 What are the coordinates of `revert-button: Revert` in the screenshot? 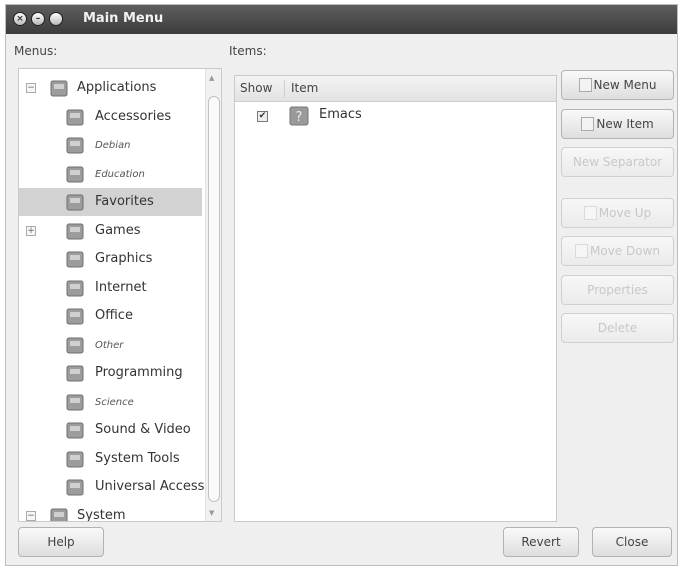 It's located at (541, 542).